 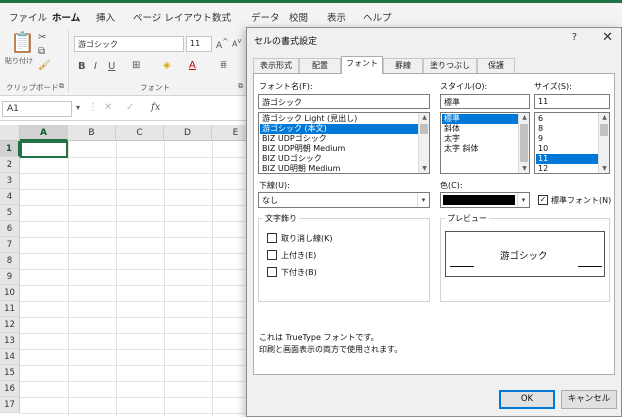 I want to click on size-list: 6 8 9 10 11 12 ▲ ▼, so click(x=572, y=143).